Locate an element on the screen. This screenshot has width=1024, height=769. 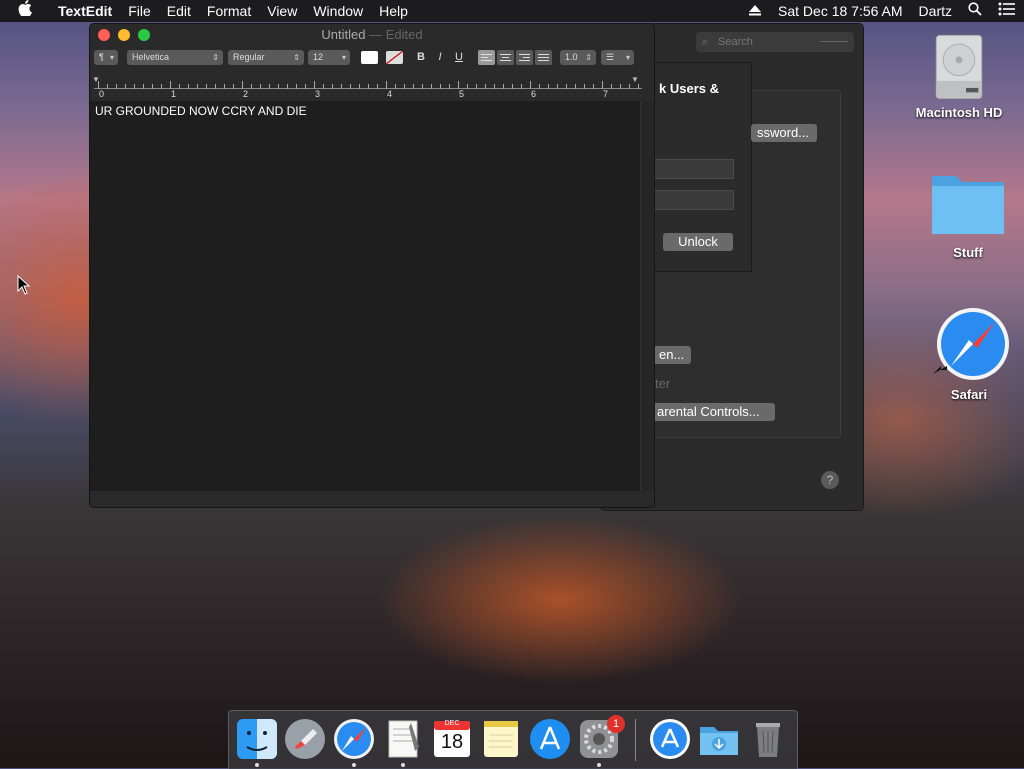
italic-button: I is located at coordinates (440, 57).